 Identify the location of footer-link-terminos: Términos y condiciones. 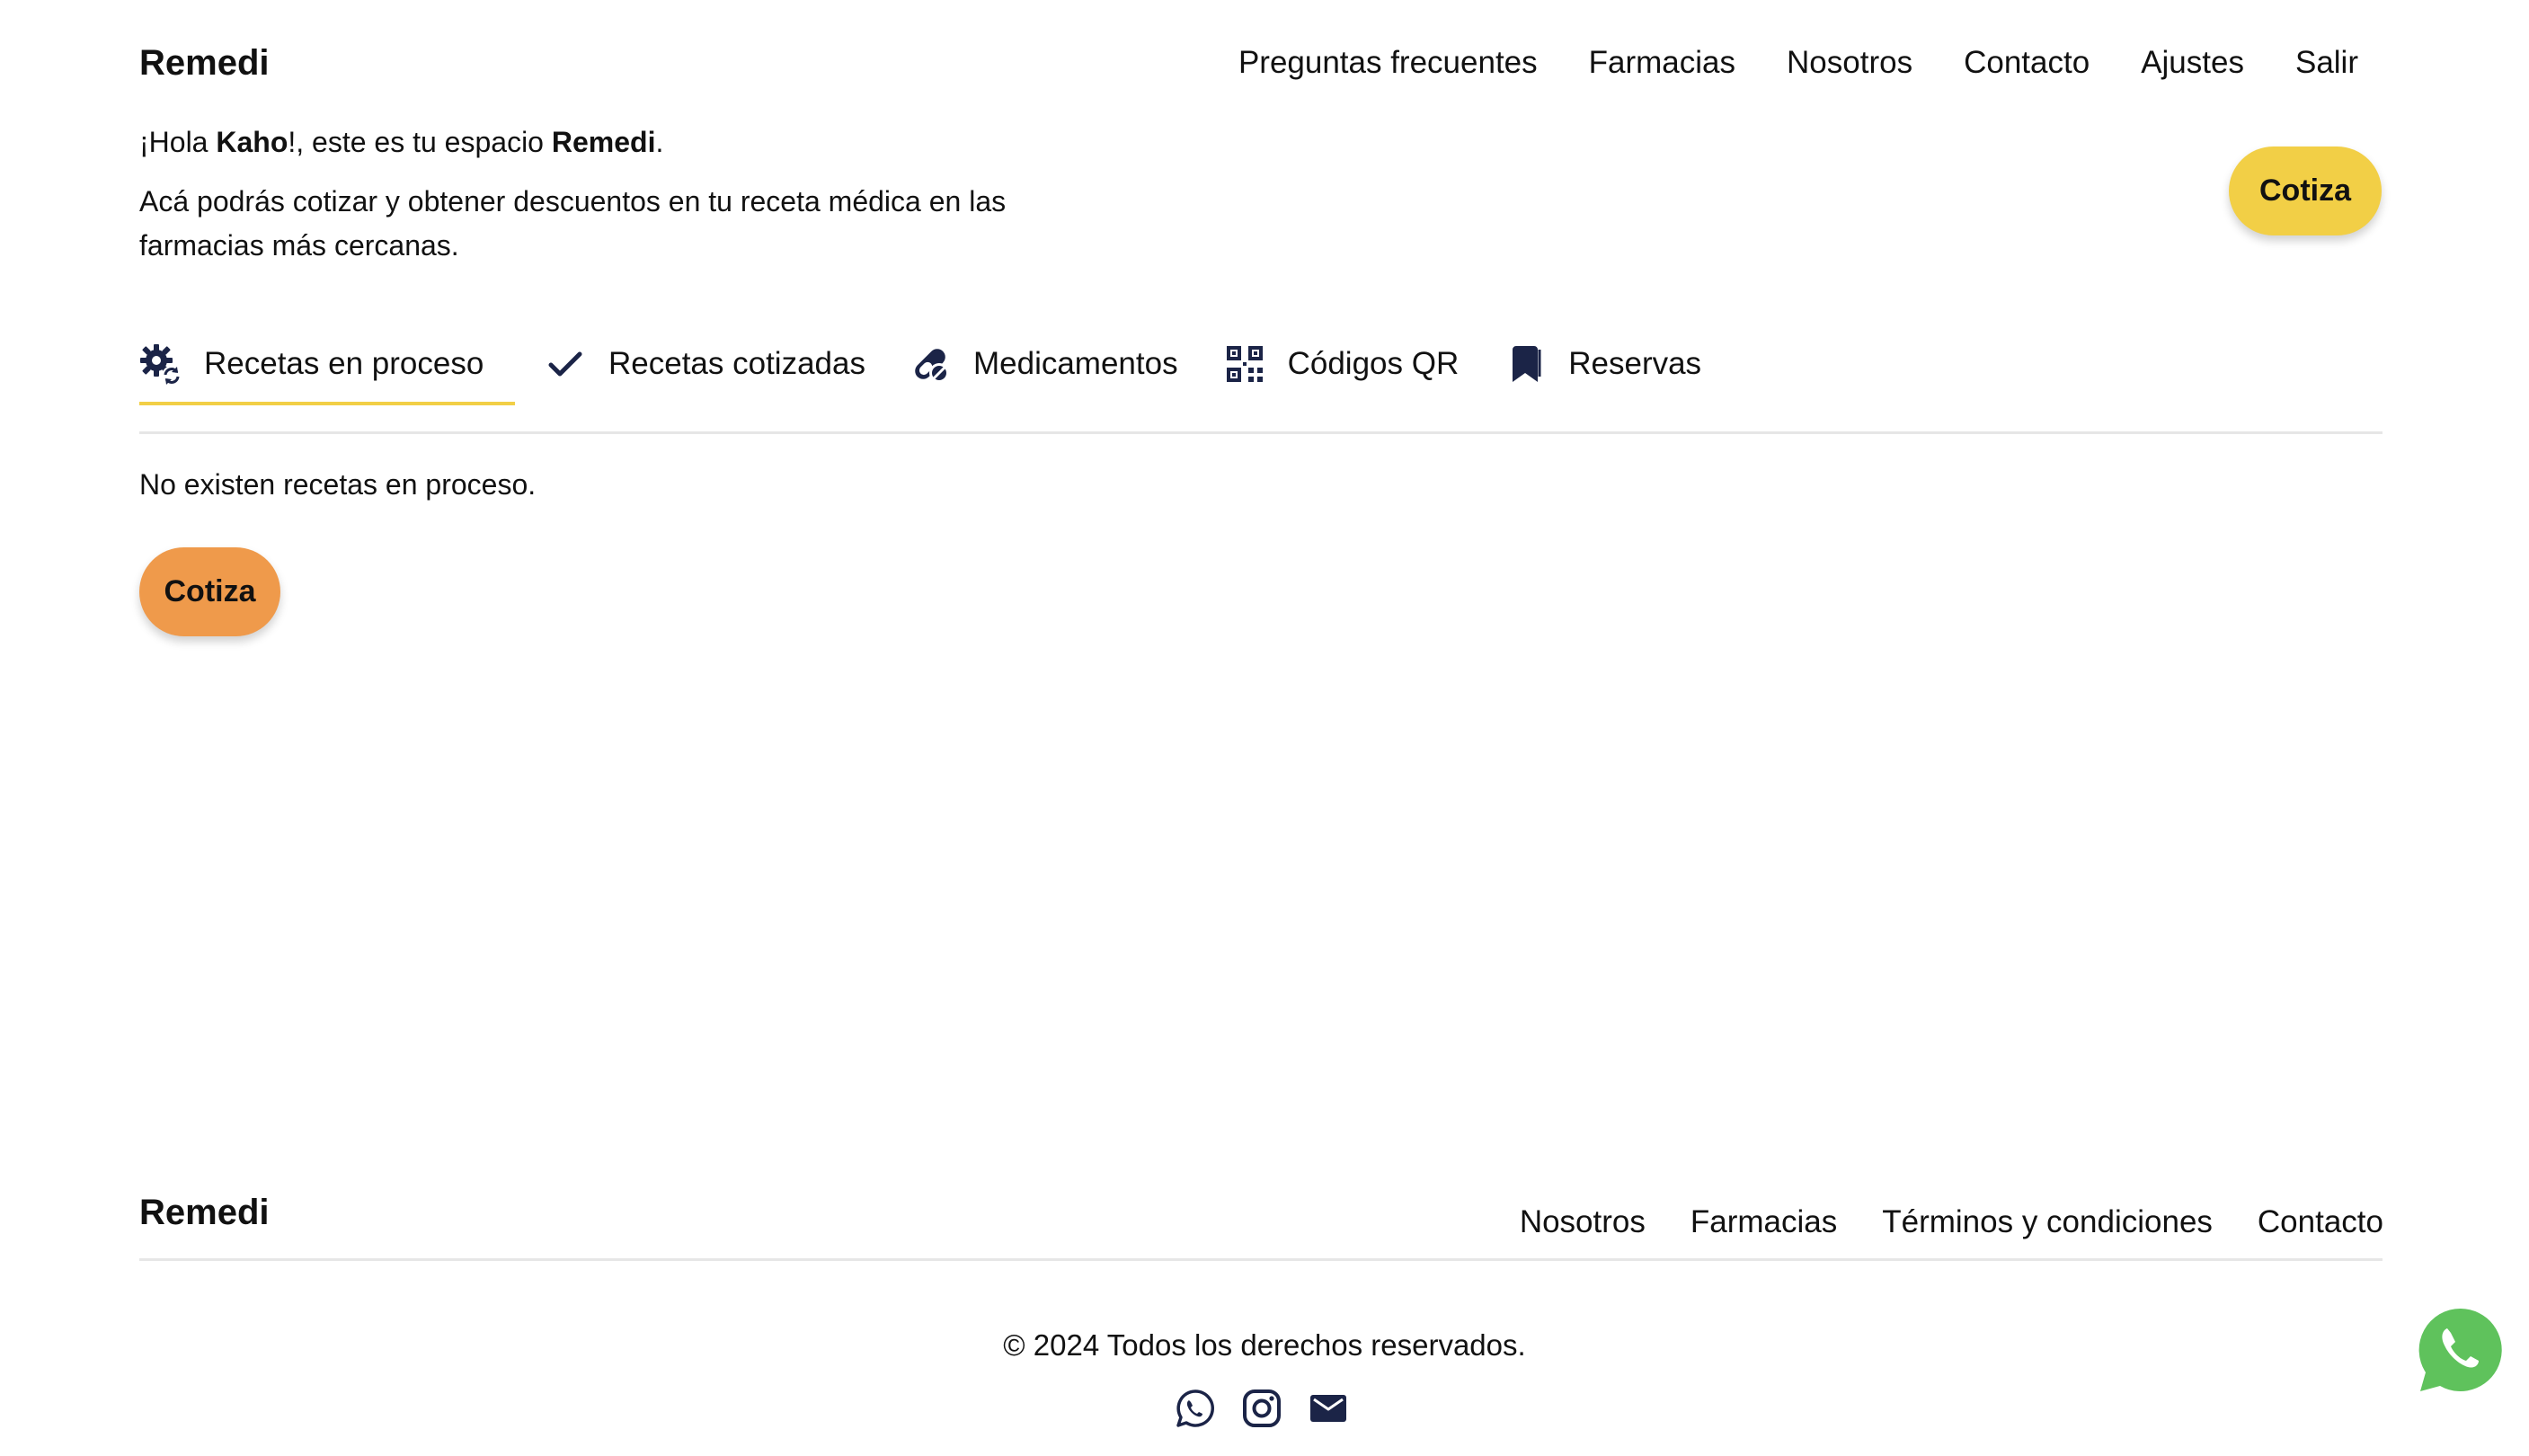
(2047, 1222).